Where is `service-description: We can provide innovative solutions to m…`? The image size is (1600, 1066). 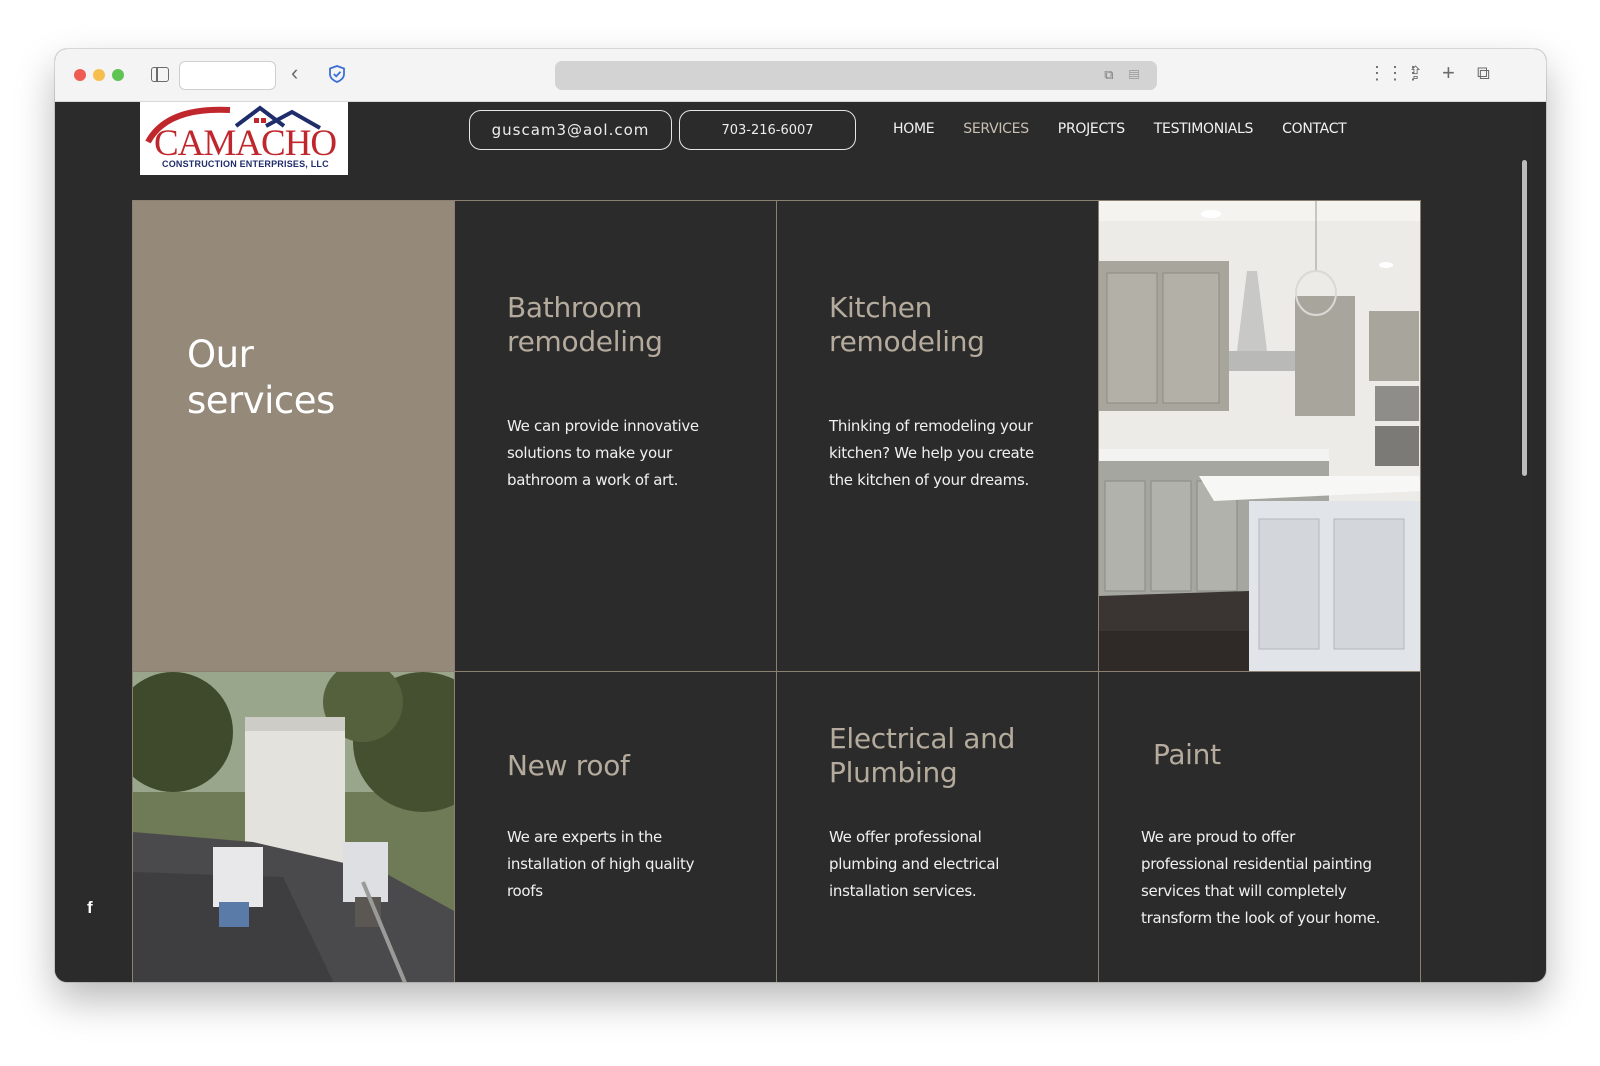
service-description: We can provide innovative solutions to m… is located at coordinates (603, 453).